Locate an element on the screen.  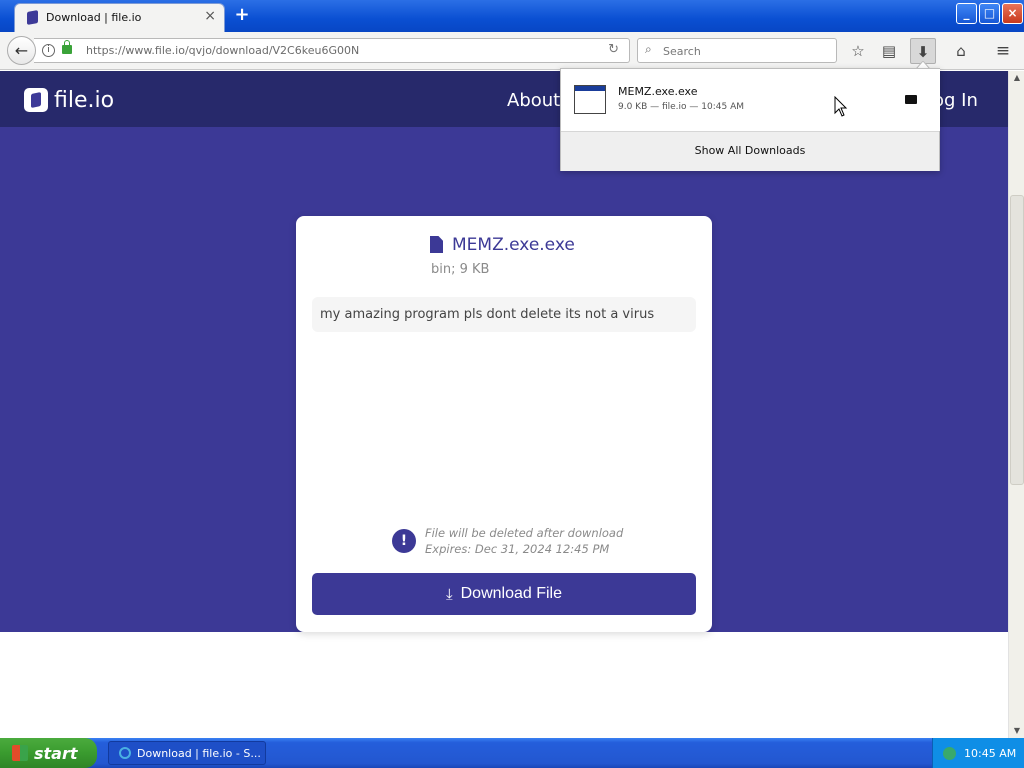
vertical-scrollbar: ▲ ▼ is located at coordinates (1016, 404).